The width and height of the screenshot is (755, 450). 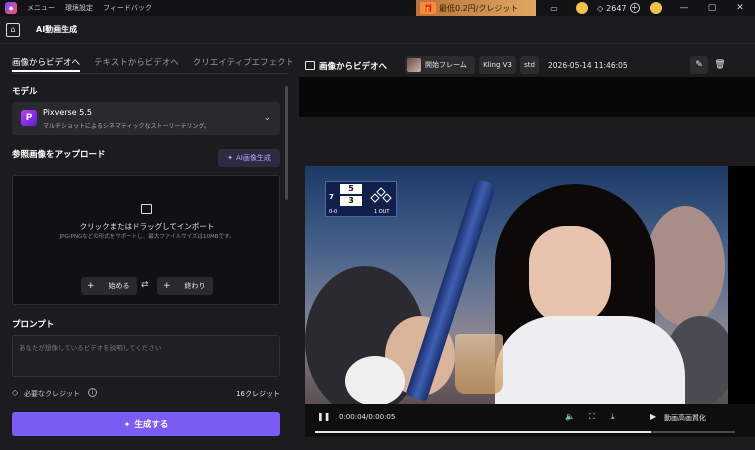 I want to click on app-logo-icon: ◆, so click(x=11, y=8).